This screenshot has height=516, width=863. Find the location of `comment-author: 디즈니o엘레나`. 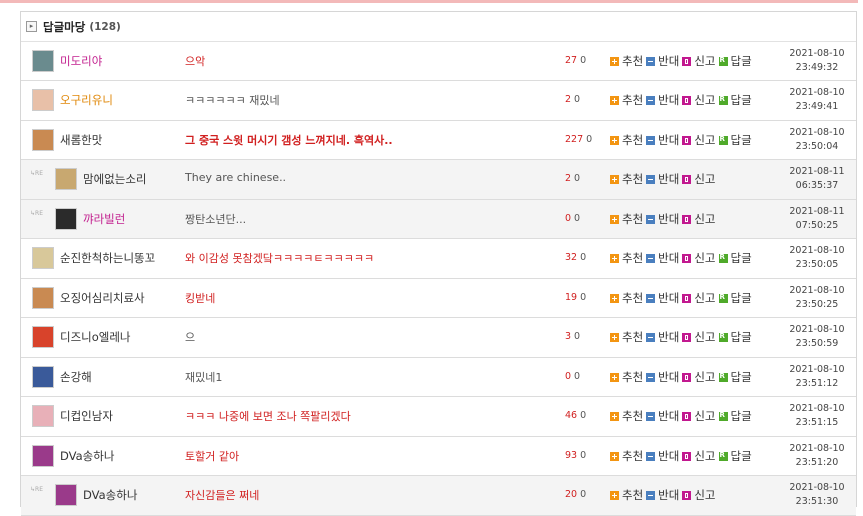

comment-author: 디즈니o엘레나 is located at coordinates (95, 337).